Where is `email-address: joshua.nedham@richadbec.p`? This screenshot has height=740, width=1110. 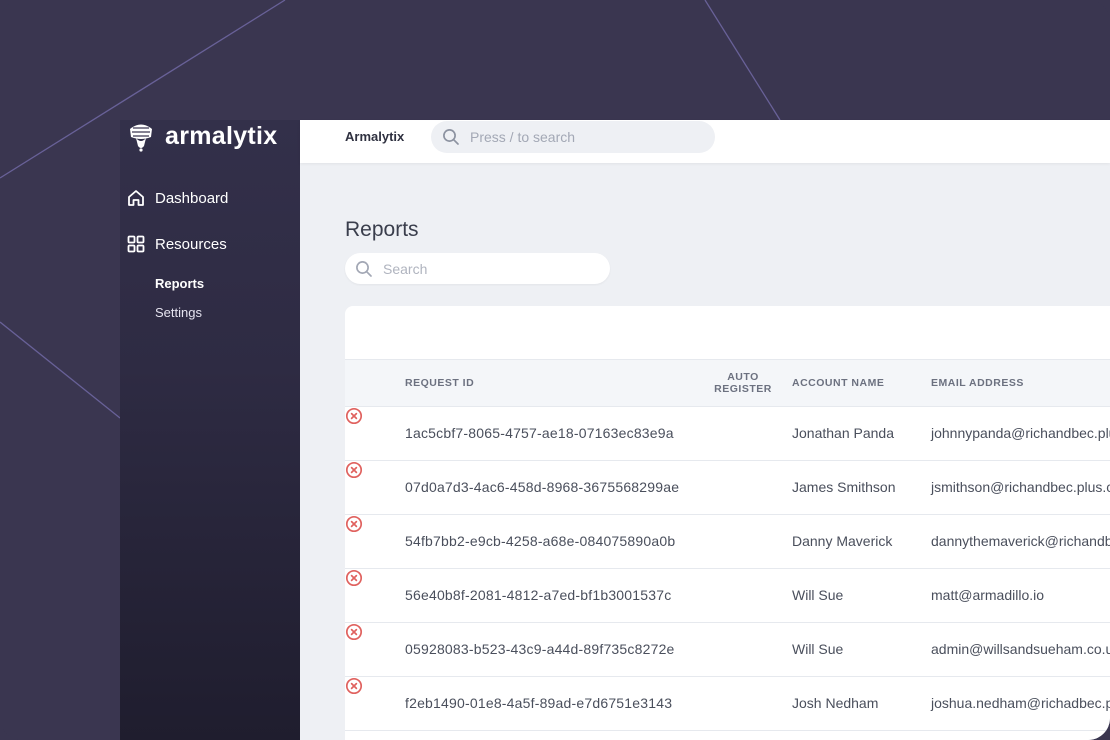 email-address: joshua.nedham@richadbec.p is located at coordinates (1020, 703).